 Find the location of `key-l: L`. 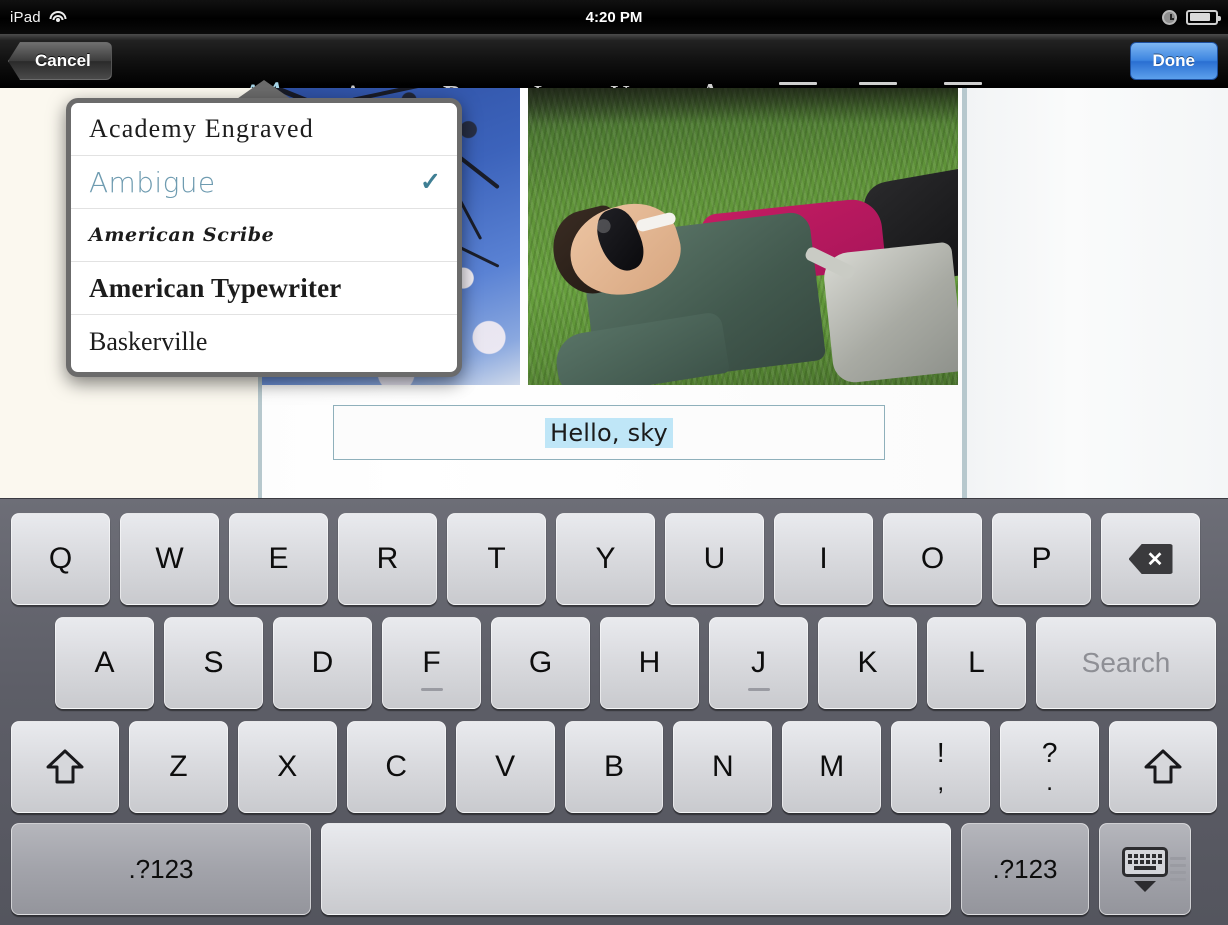

key-l: L is located at coordinates (976, 663).